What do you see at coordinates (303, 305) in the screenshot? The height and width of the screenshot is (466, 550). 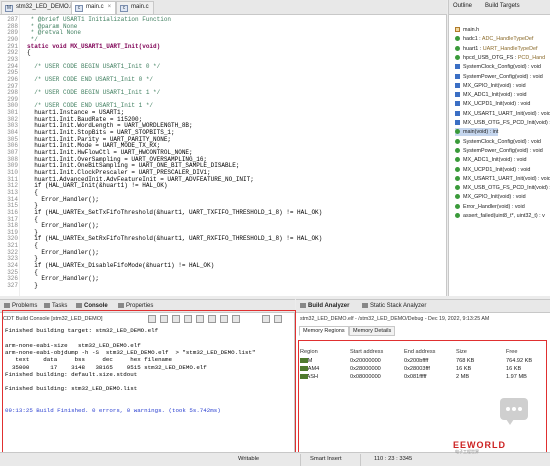 I see `analyzer-icon` at bounding box center [303, 305].